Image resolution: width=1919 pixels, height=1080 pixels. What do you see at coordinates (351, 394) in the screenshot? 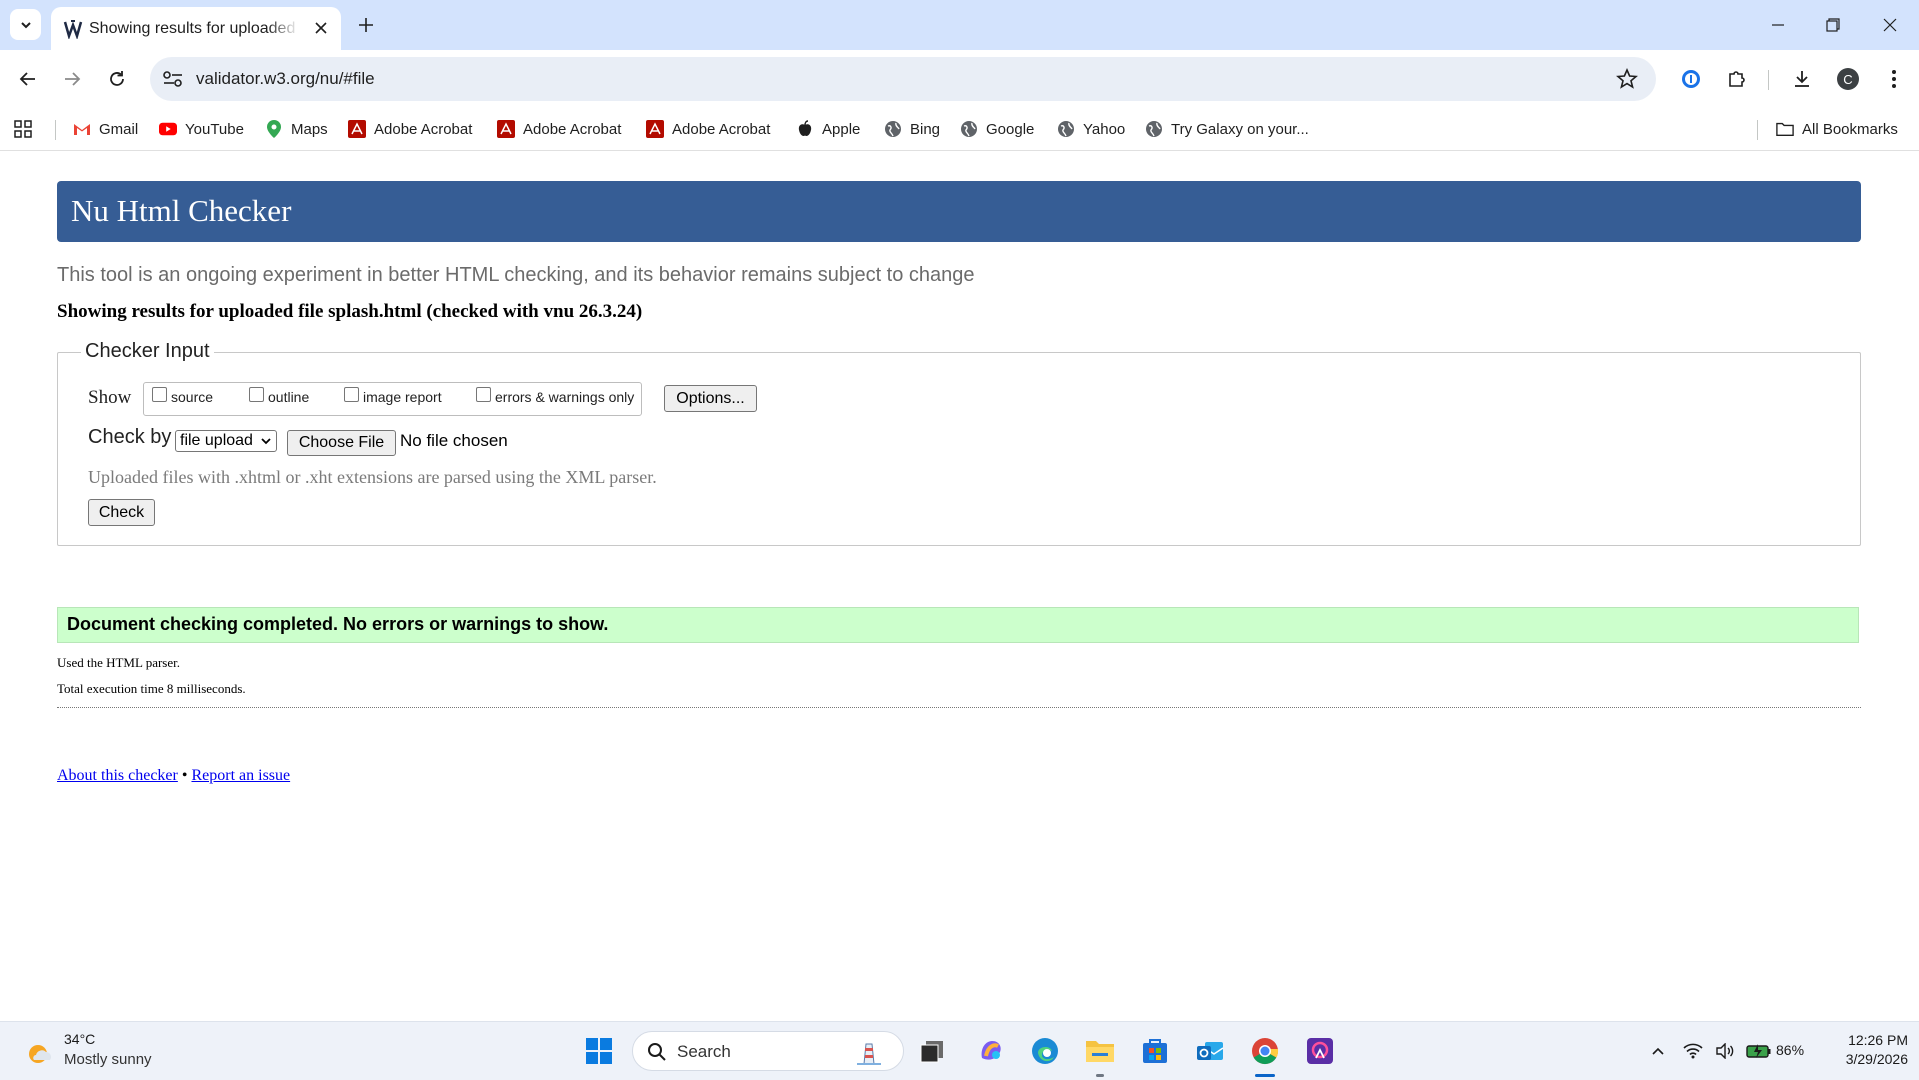
I see `image-report-checkbox` at bounding box center [351, 394].